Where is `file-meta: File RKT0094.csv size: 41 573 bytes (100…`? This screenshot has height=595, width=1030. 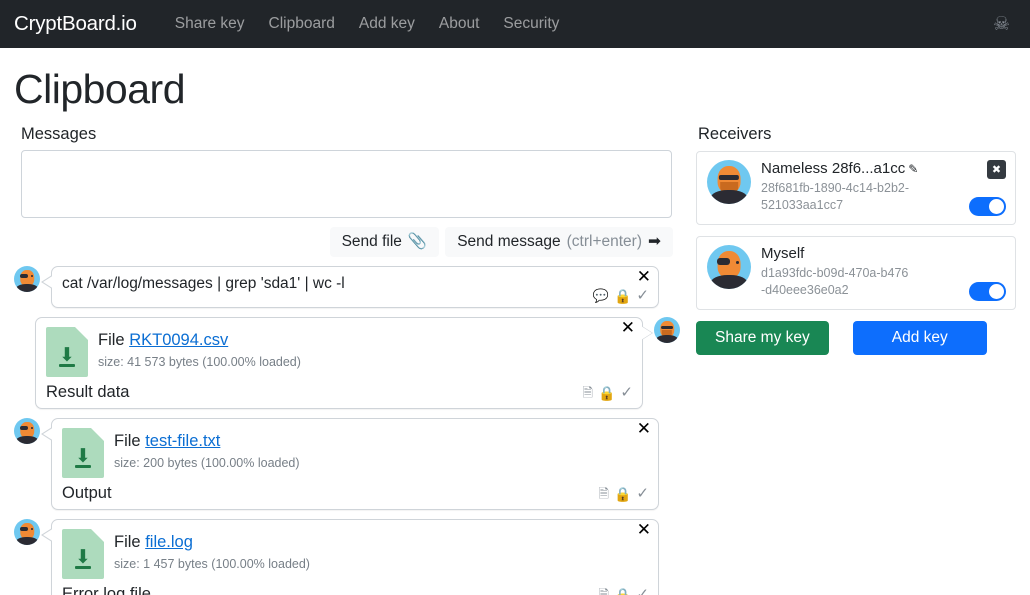 file-meta: File RKT0094.csv size: 41 573 bytes (100… is located at coordinates (199, 348).